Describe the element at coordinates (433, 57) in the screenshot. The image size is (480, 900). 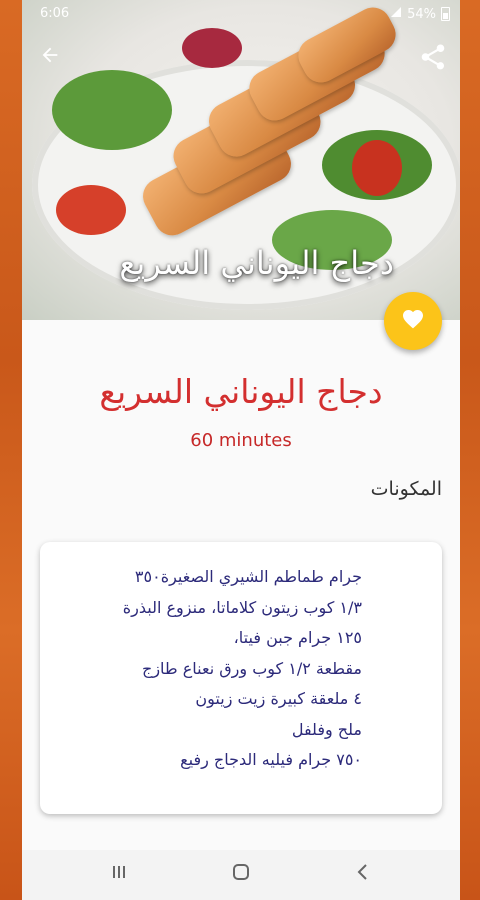
I see `share-icon` at that location.